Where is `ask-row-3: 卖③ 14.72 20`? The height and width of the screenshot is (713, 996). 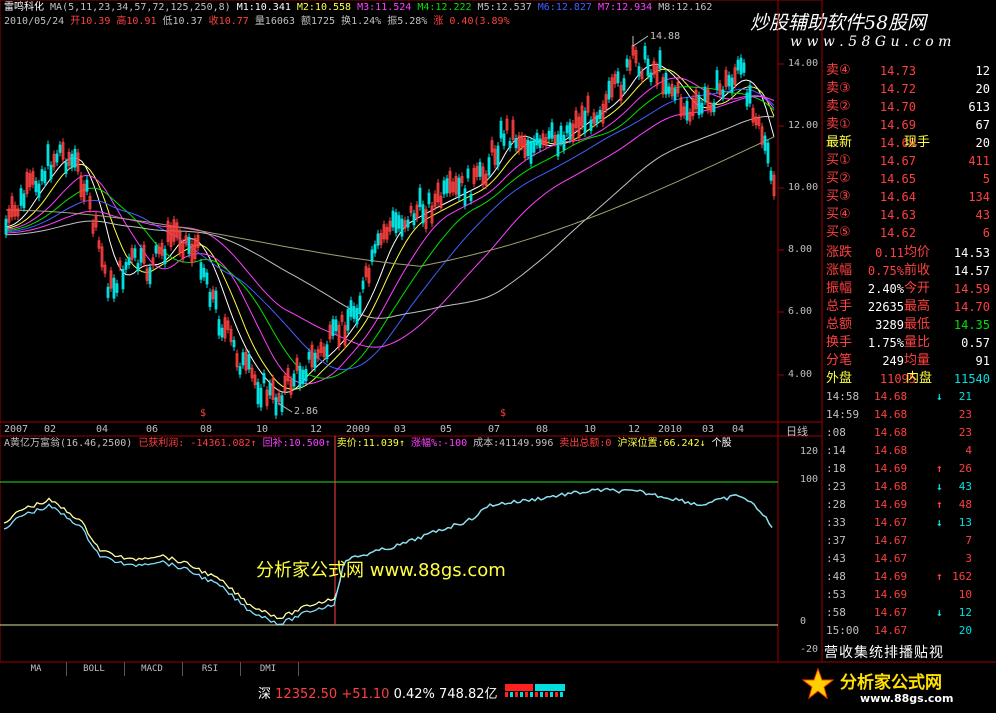 ask-row-3: 卖③ 14.72 20 is located at coordinates (909, 89).